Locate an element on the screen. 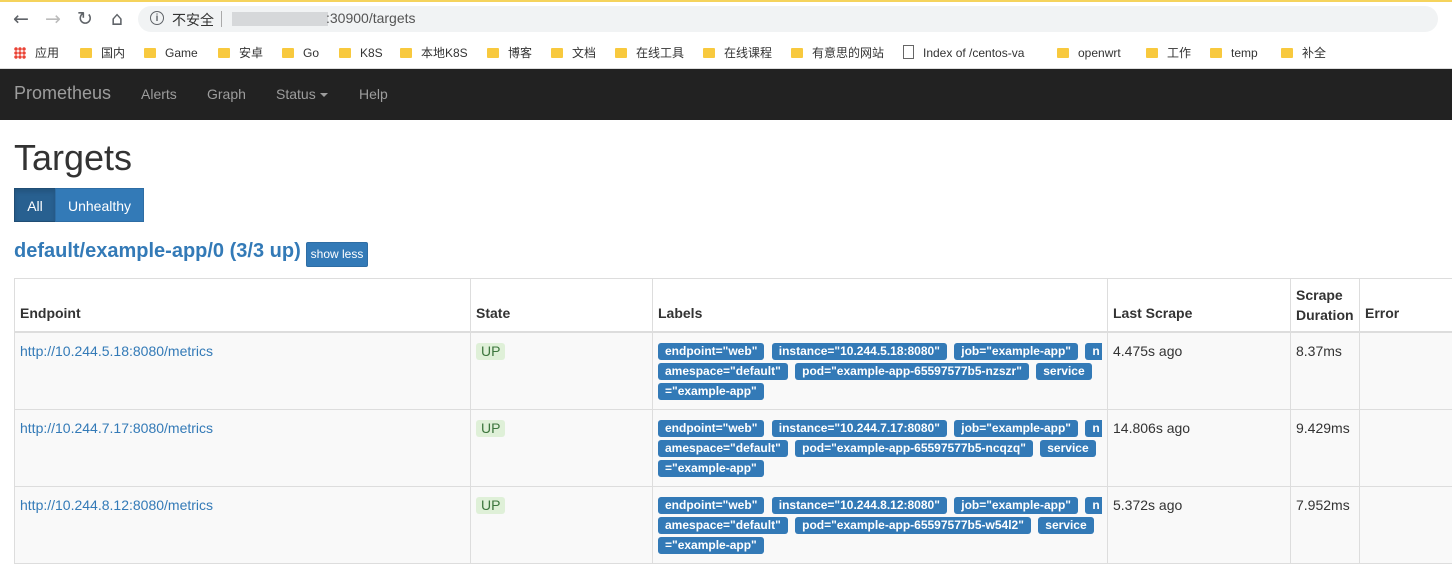 The width and height of the screenshot is (1452, 571). nav-status: Status is located at coordinates (302, 94).